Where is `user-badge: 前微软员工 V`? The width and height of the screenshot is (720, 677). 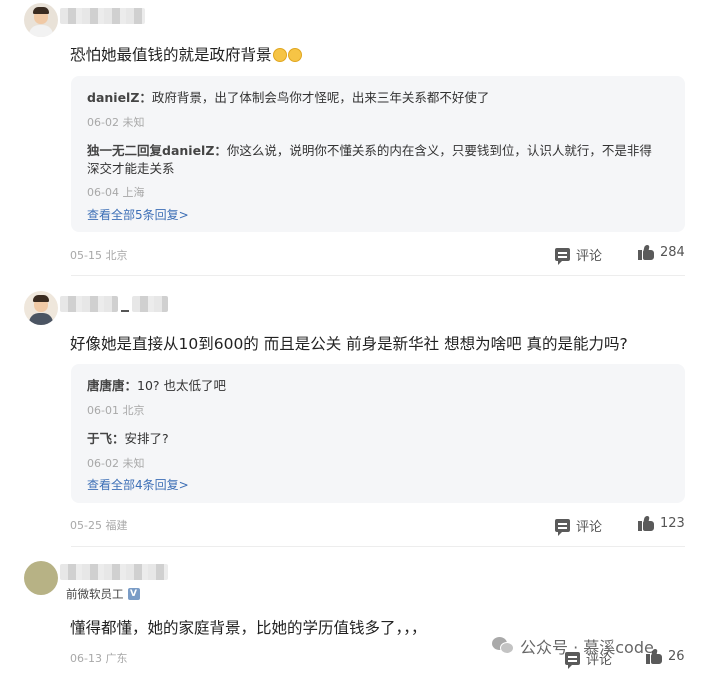
user-badge: 前微软员工 V is located at coordinates (103, 594).